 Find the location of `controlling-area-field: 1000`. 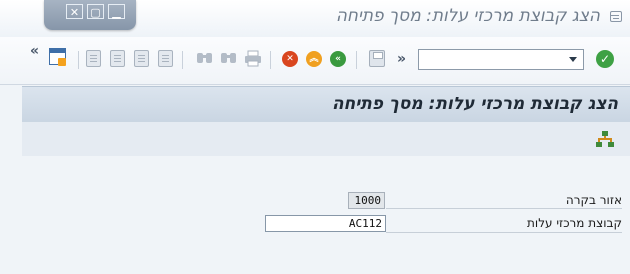

controlling-area-field: 1000 is located at coordinates (366, 200).